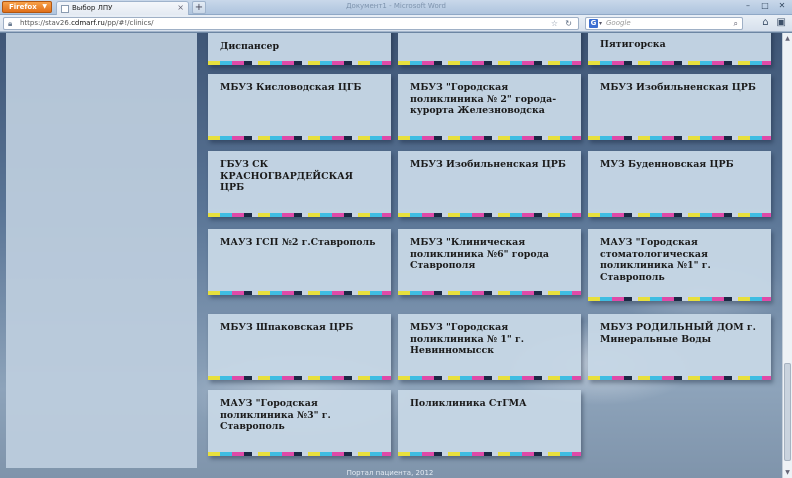  I want to click on chevron-down-icon: ▾, so click(600, 23).